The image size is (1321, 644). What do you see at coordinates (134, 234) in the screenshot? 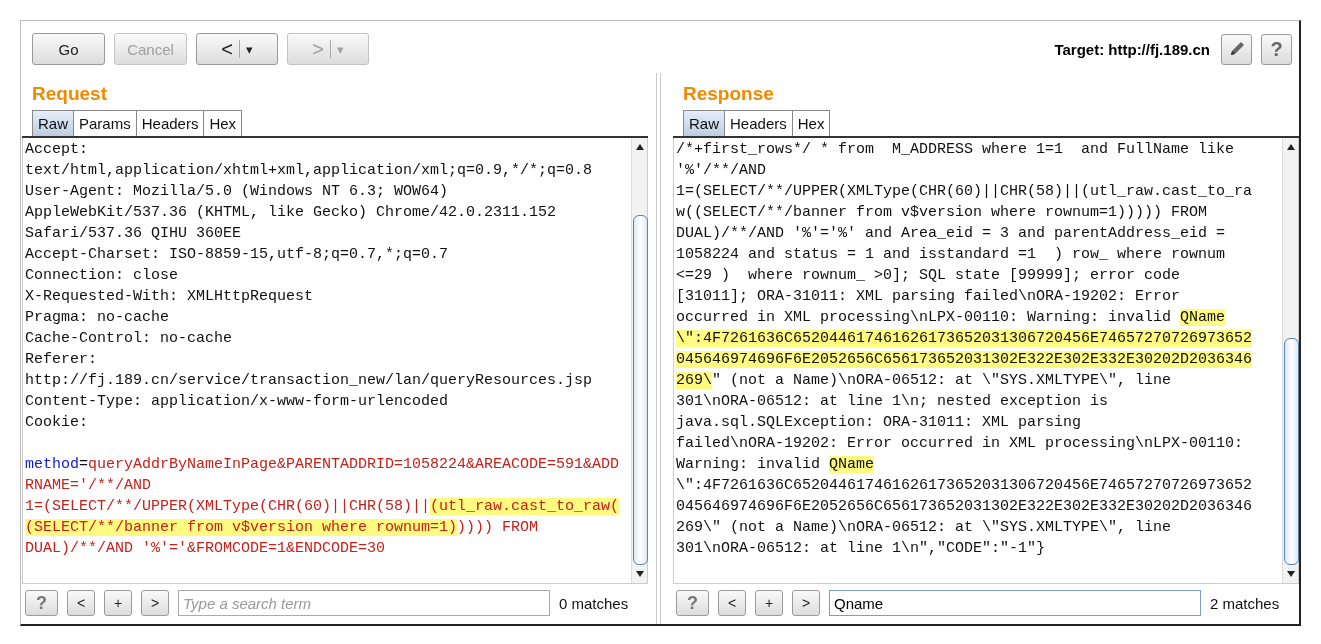
I see `code-line: Safari/537.36 QIHU 360EE` at bounding box center [134, 234].